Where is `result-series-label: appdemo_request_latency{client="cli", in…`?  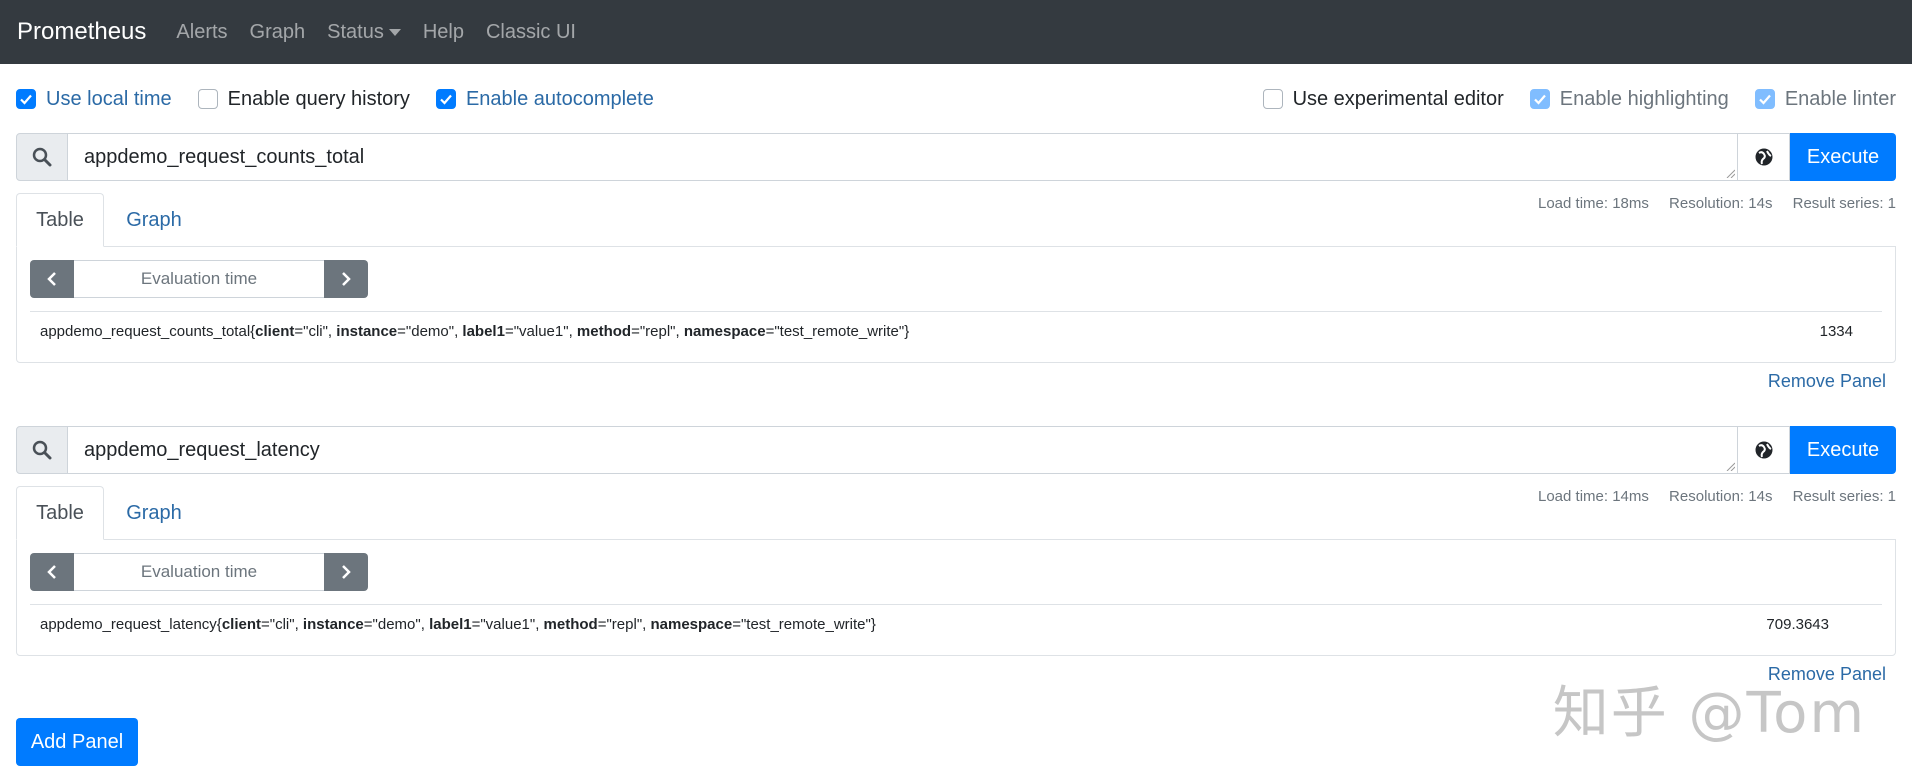
result-series-label: appdemo_request_latency{client="cli", in… is located at coordinates (961, 624).